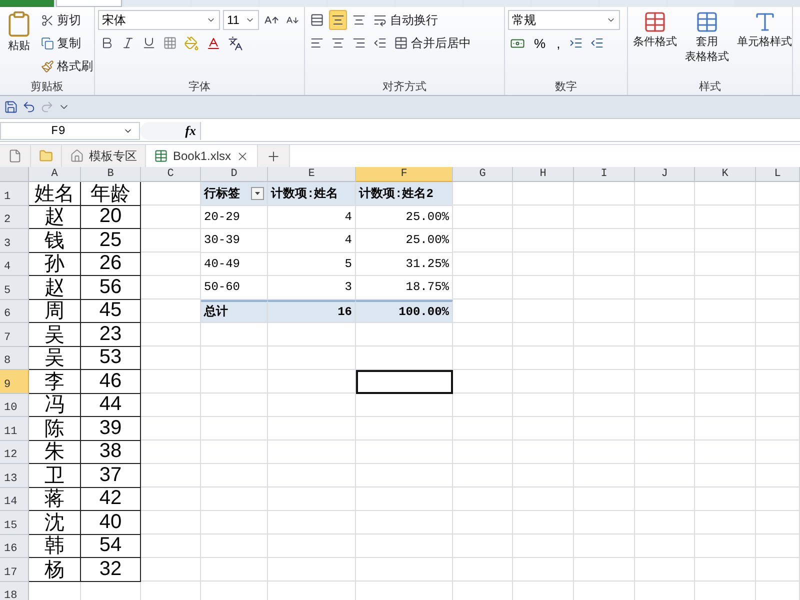 The image size is (800, 600). Describe the element at coordinates (778, 174) in the screenshot. I see `column-header: L` at that location.